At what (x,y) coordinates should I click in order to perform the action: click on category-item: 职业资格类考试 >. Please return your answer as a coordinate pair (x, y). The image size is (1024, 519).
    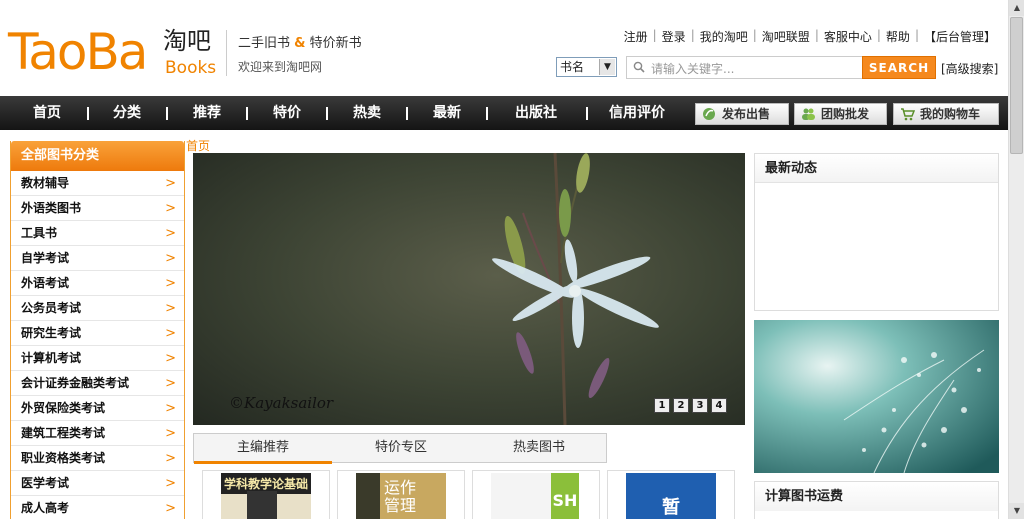
    Looking at the image, I should click on (97, 458).